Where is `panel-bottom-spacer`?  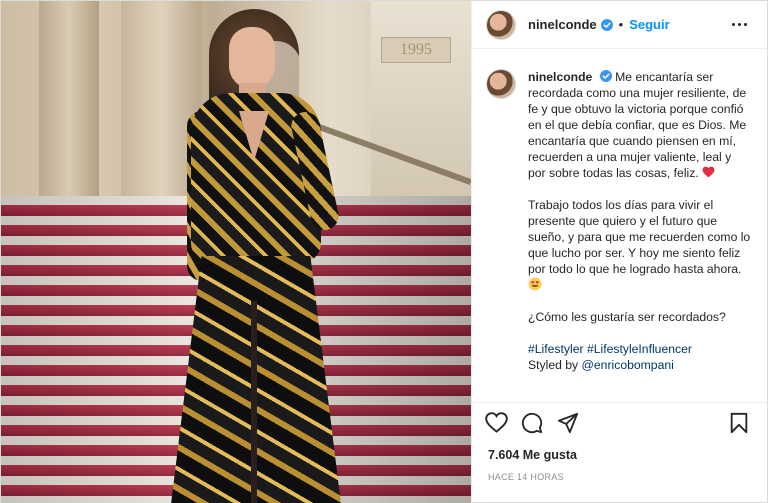 panel-bottom-spacer is located at coordinates (619, 492).